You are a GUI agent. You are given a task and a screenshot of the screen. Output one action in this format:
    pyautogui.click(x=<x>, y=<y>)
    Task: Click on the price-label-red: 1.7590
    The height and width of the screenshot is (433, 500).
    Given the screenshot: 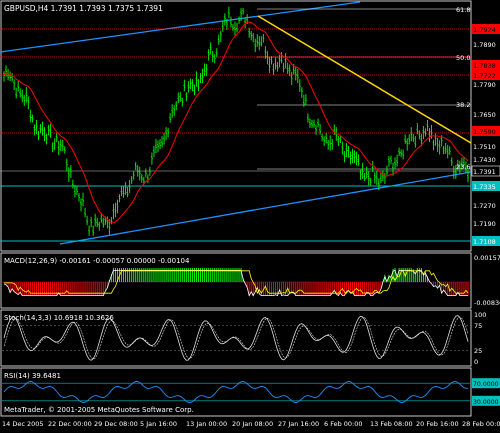 What is the action you would take?
    pyautogui.click(x=486, y=131)
    